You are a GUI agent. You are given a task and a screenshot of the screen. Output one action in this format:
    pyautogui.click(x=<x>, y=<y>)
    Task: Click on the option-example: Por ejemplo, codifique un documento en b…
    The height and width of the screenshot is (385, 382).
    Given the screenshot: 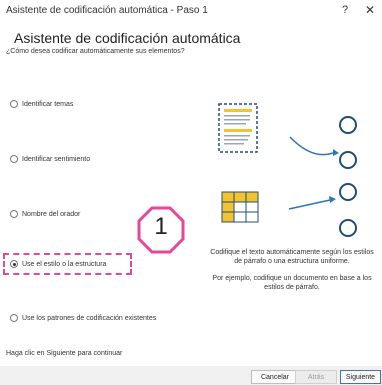 What is the action you would take?
    pyautogui.click(x=292, y=283)
    